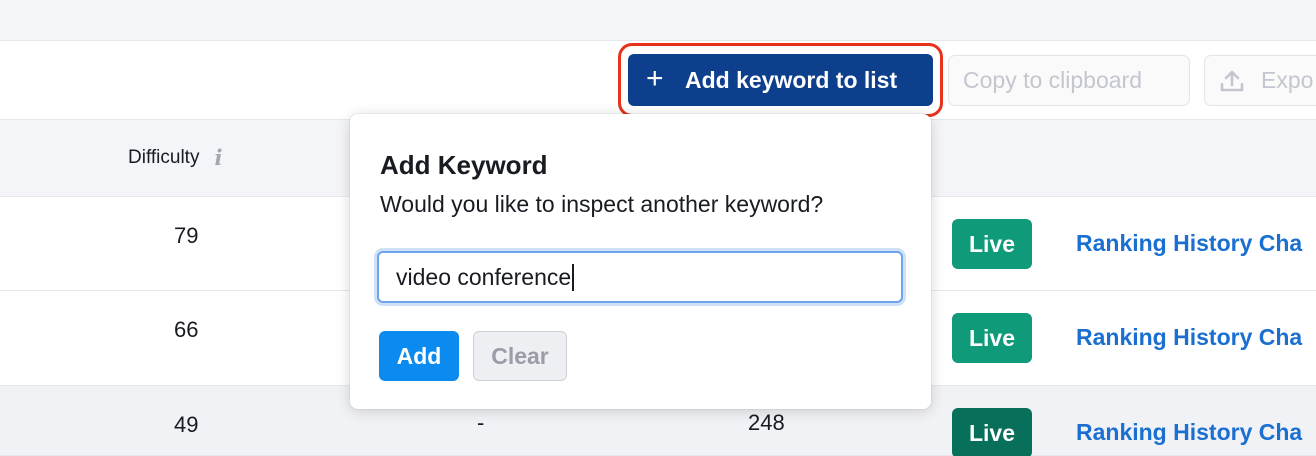 This screenshot has height=456, width=1316. I want to click on copy-to-clipboard-label: Copy to clipboard, so click(1052, 80).